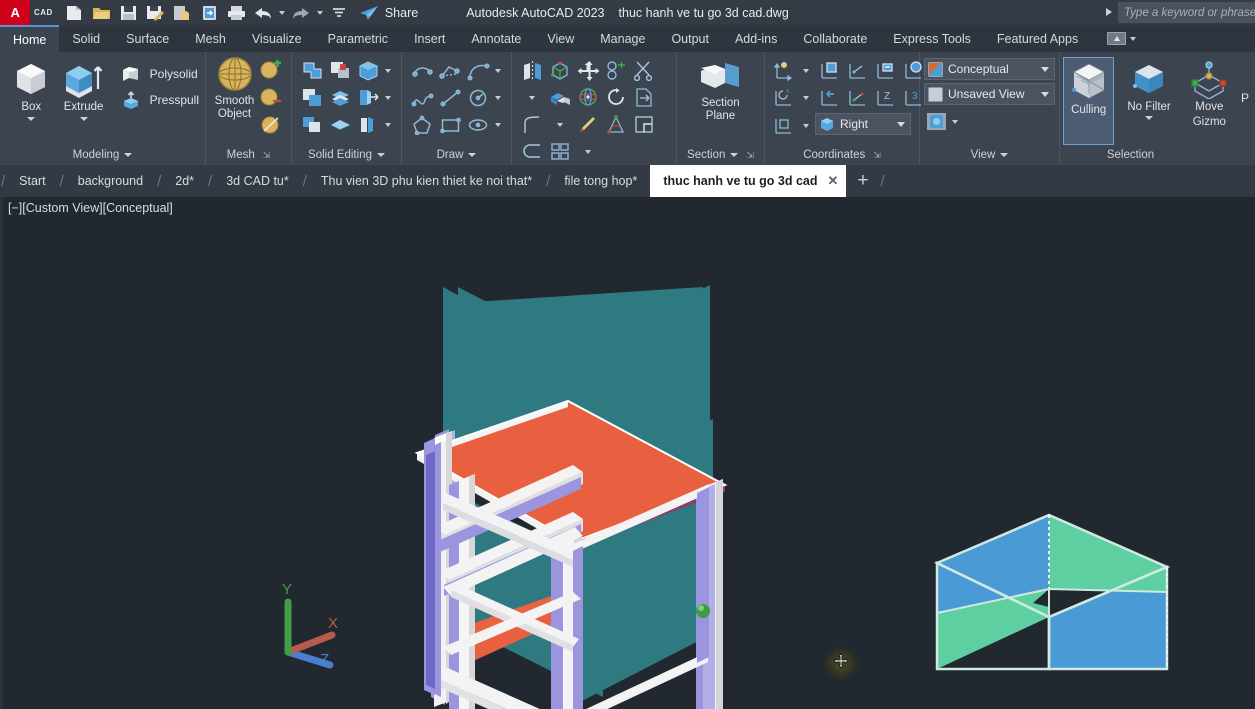 The width and height of the screenshot is (1255, 709). Describe the element at coordinates (271, 97) in the screenshot. I see `smooth-less-icon` at that location.